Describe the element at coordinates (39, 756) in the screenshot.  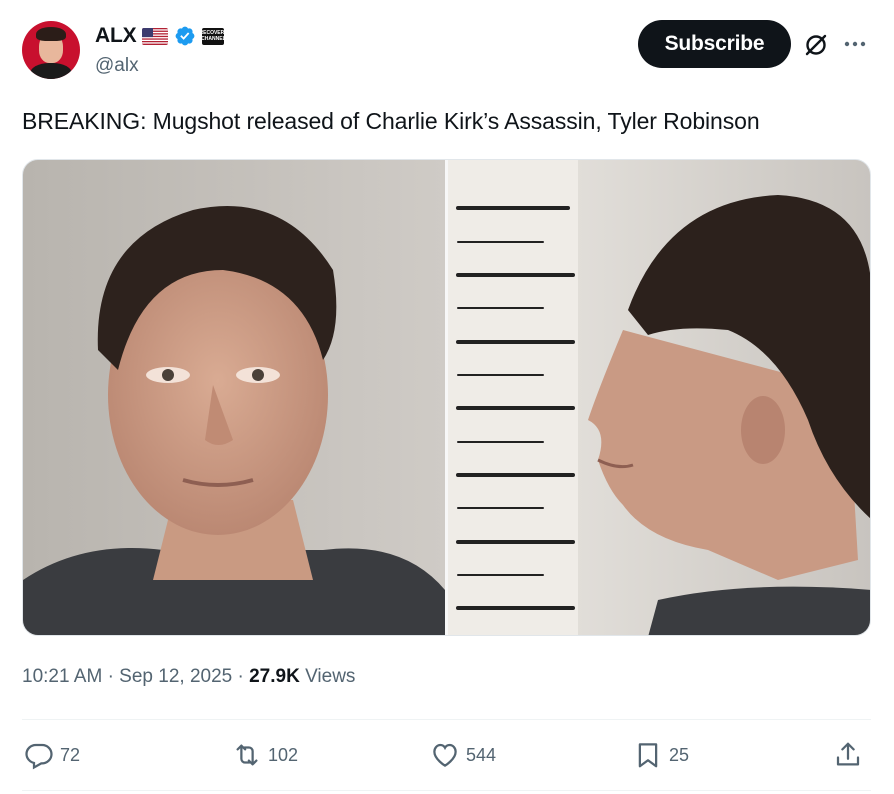
I see `reply-icon` at that location.